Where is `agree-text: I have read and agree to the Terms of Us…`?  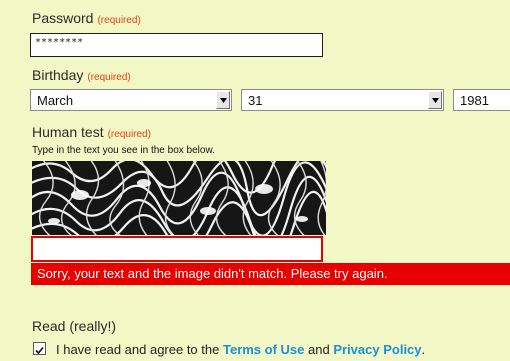
agree-text: I have read and agree to the Terms of Us… is located at coordinates (240, 349).